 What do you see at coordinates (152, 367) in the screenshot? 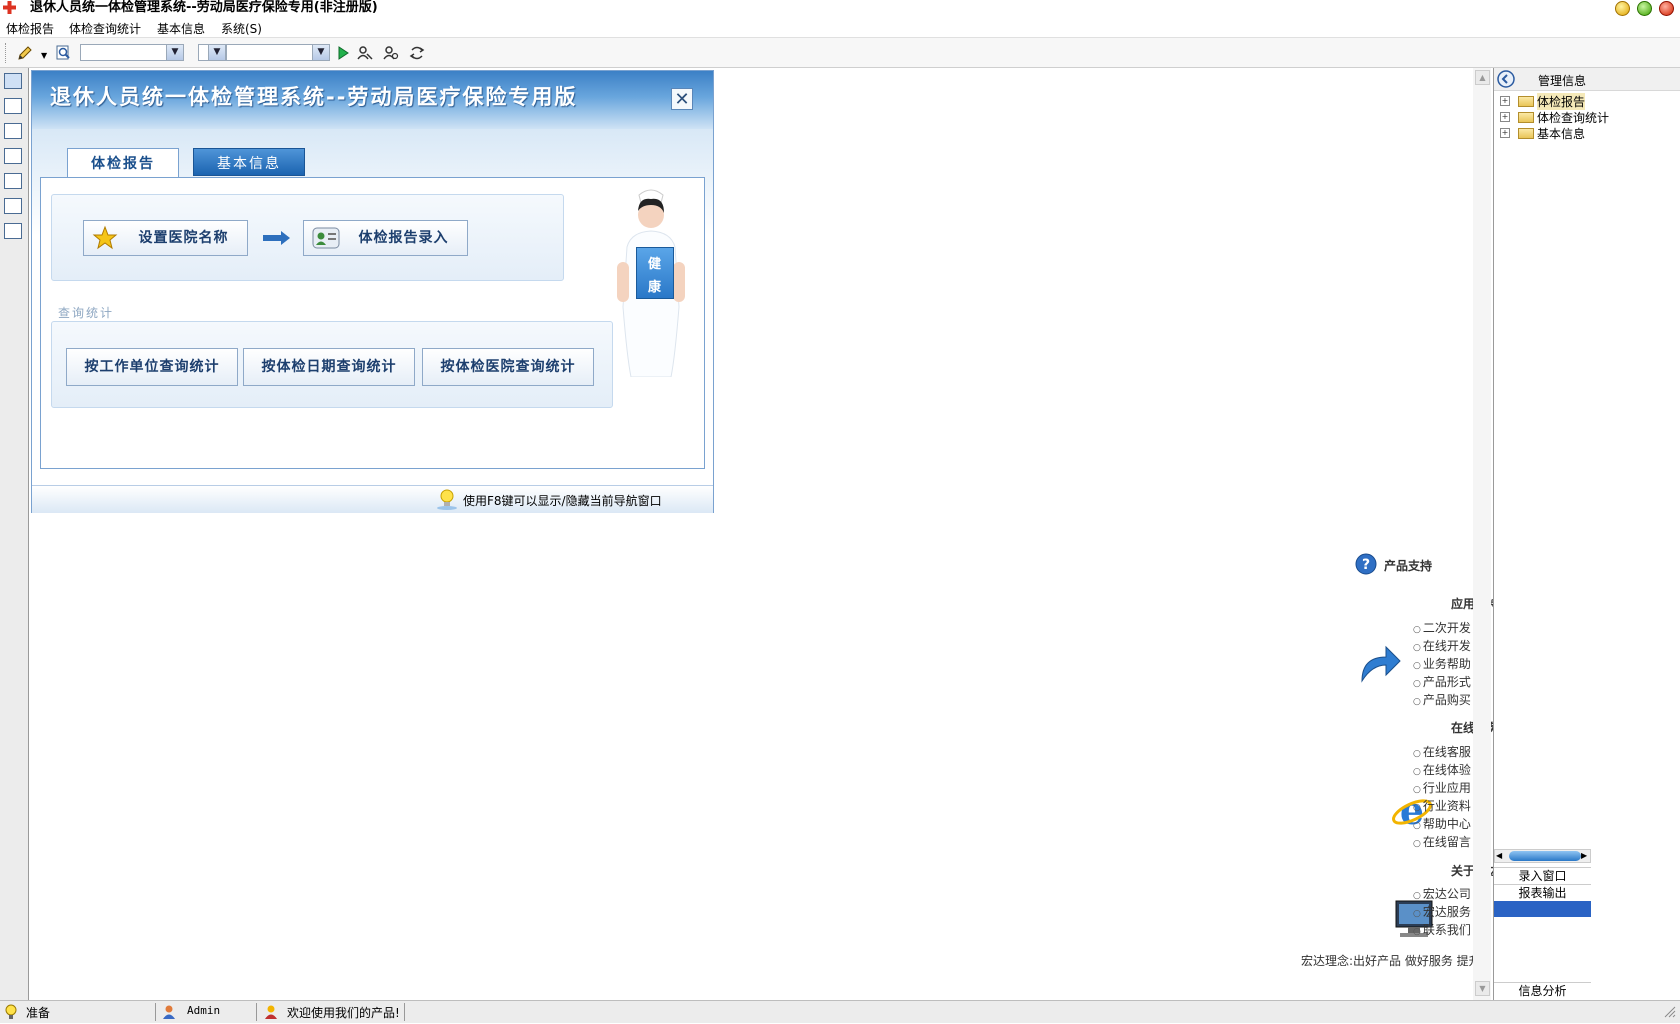
I see `query-by-unit-button: 按工作单位查询统计` at bounding box center [152, 367].